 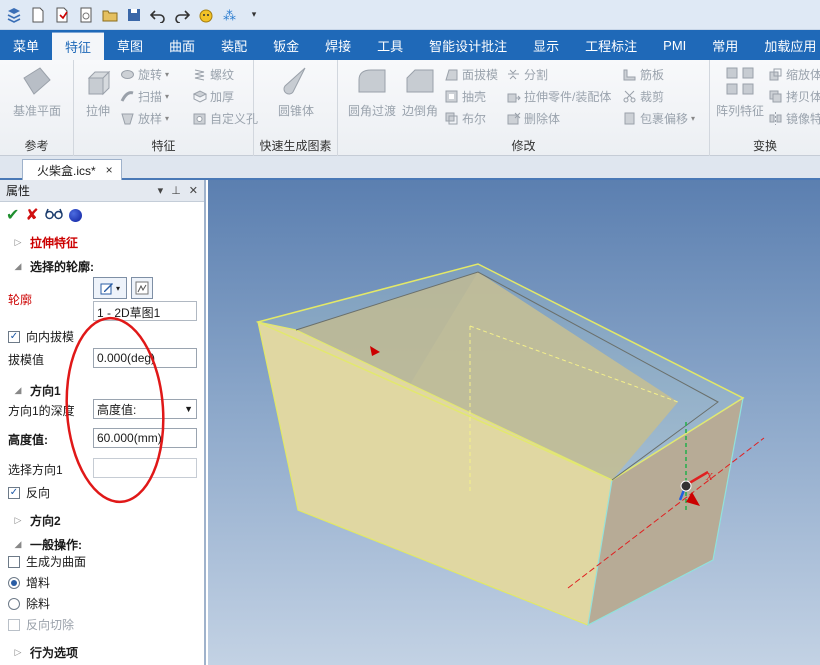 I want to click on tab-0: 菜单, so click(x=26, y=45).